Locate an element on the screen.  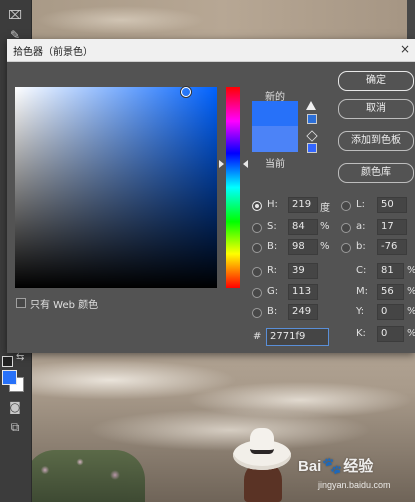
yellow-label: Y: is located at coordinates (360, 311).